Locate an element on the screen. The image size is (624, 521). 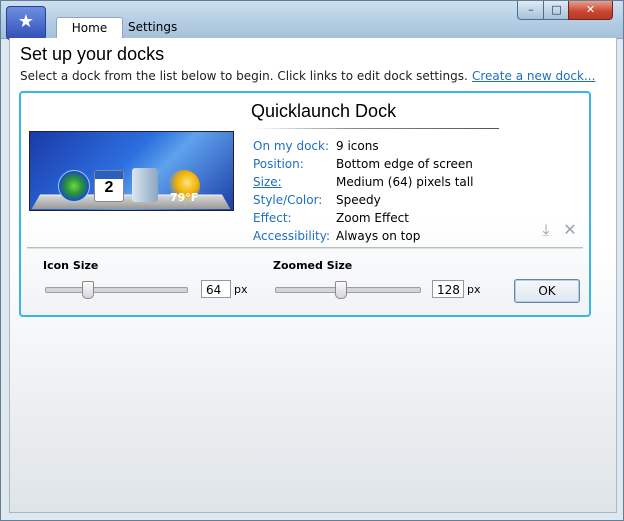
title-divider is located at coordinates (376, 128).